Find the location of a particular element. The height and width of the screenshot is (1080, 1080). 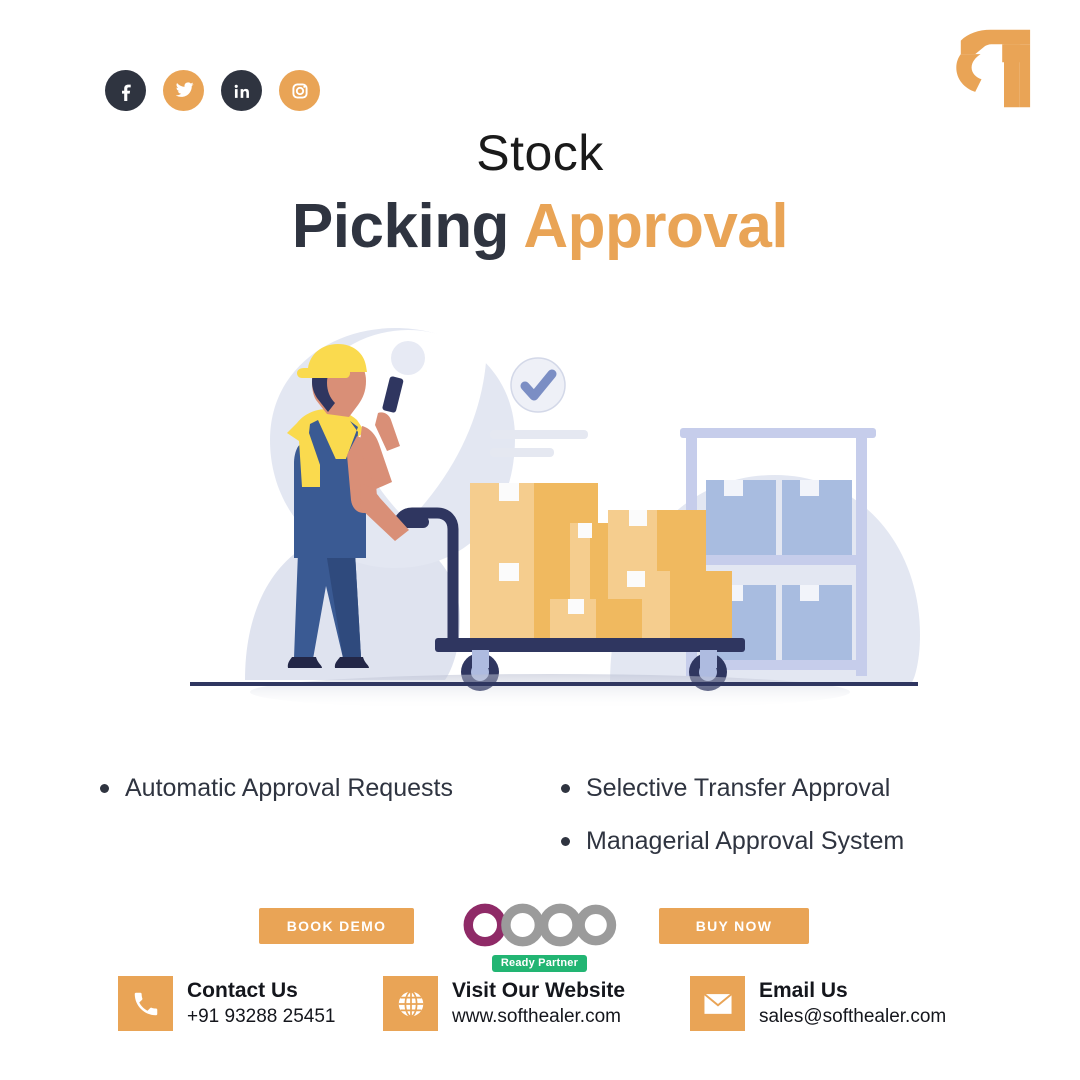

instagram-icon is located at coordinates (299, 90).